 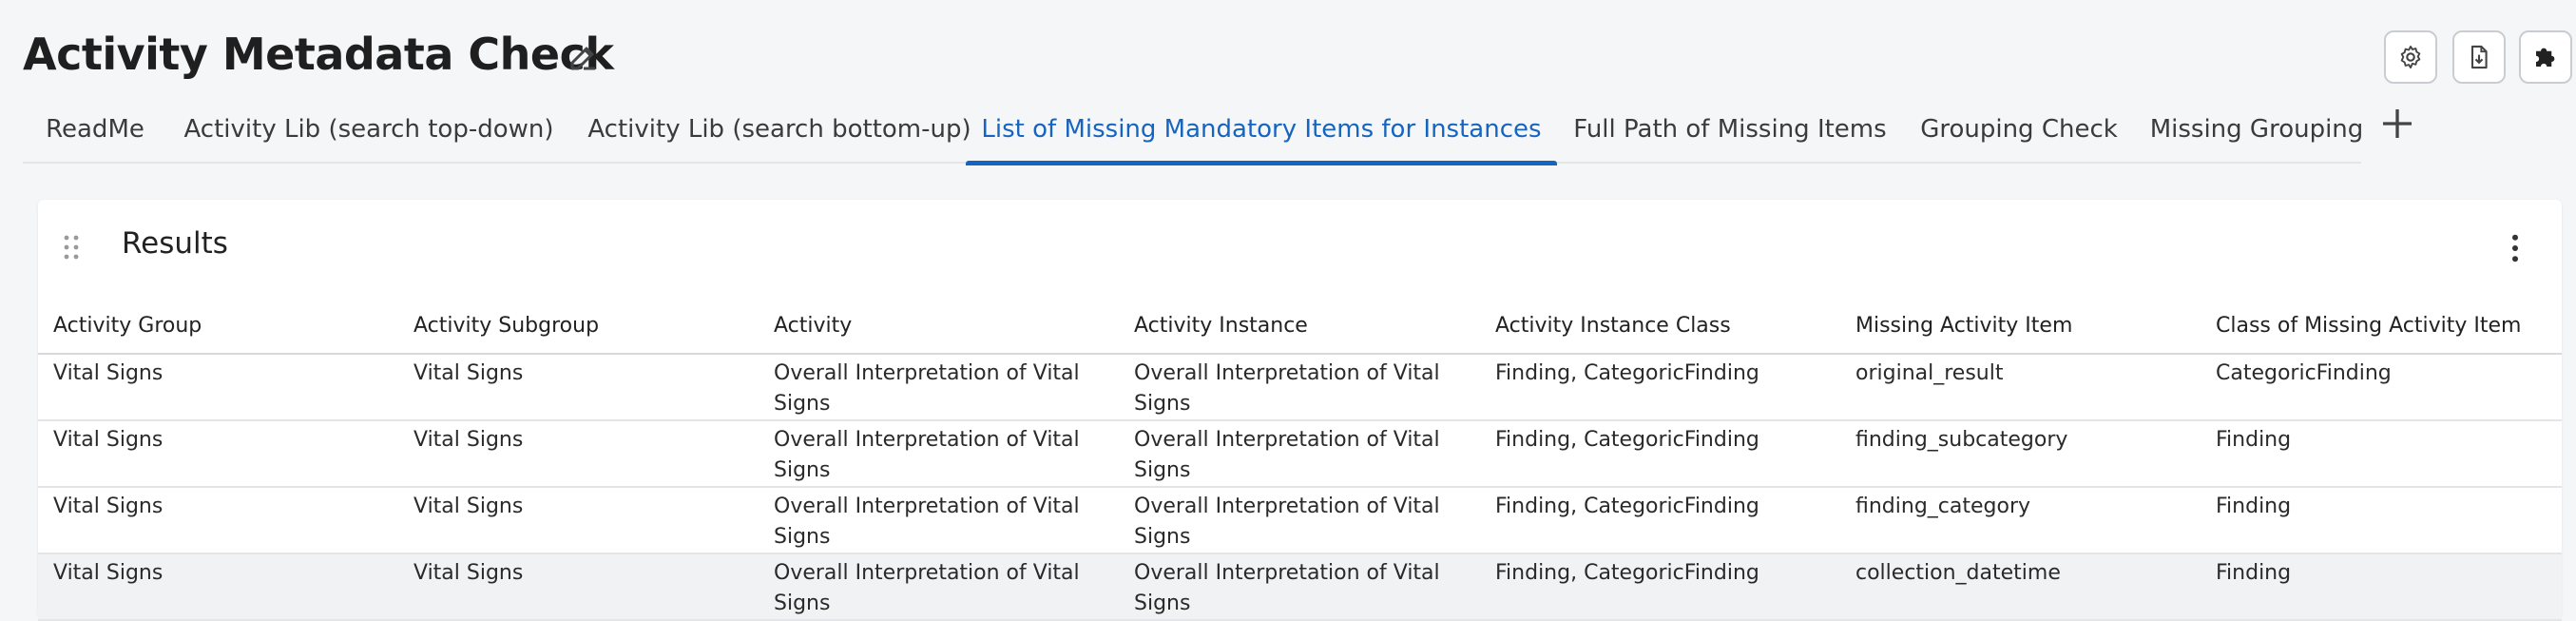 What do you see at coordinates (218, 327) in the screenshot?
I see `column-header: Activity Group` at bounding box center [218, 327].